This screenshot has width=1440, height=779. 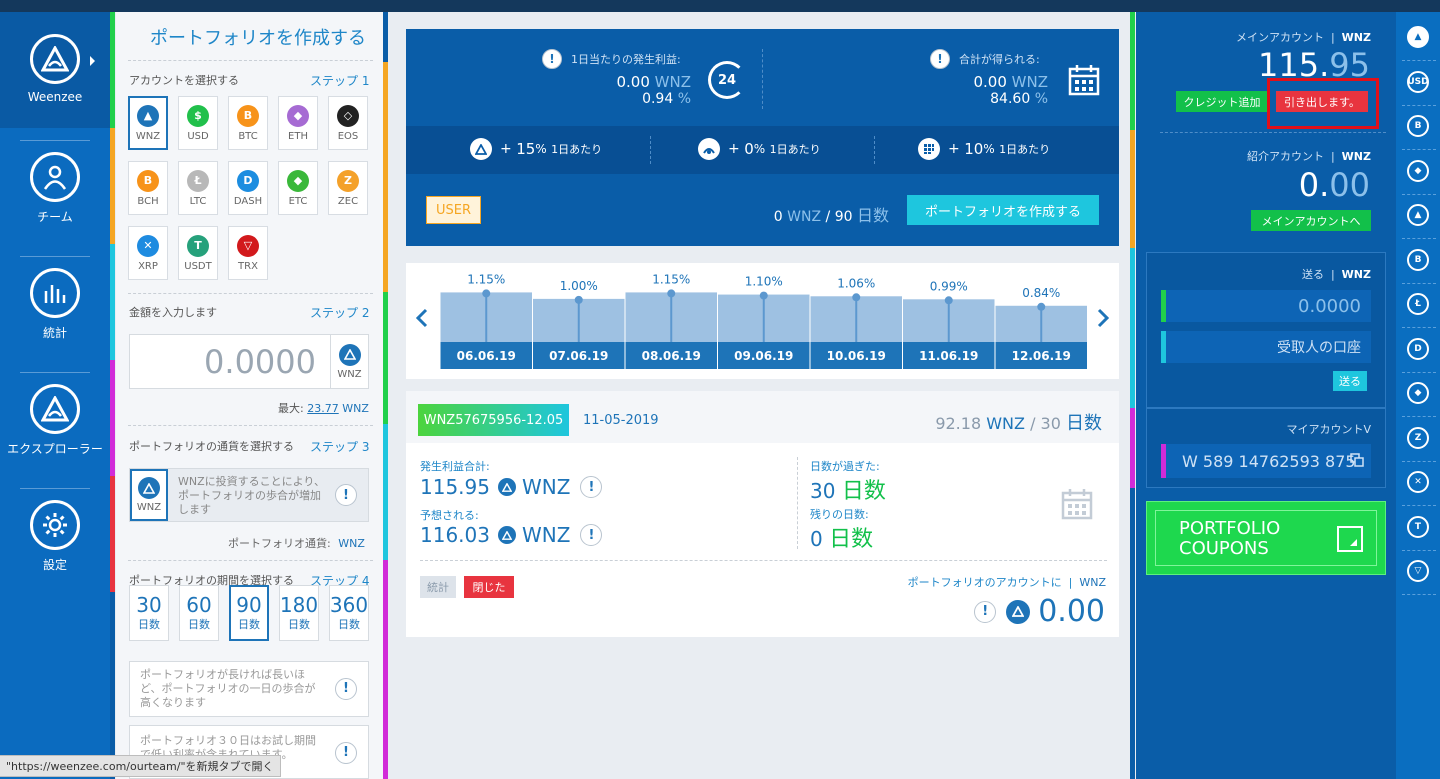 What do you see at coordinates (249, 689) in the screenshot?
I see `period-tip-1: ポートフォリオが長ければ長いほど、ポートフォリオの一日の歩合が高くなります !` at bounding box center [249, 689].